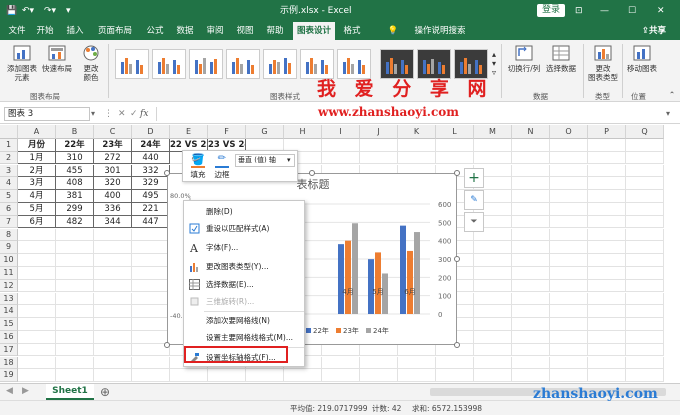 The height and width of the screenshot is (415, 680). Describe the element at coordinates (244, 320) in the screenshot. I see `context-menu-item: 添加次要网格线(N)` at that location.